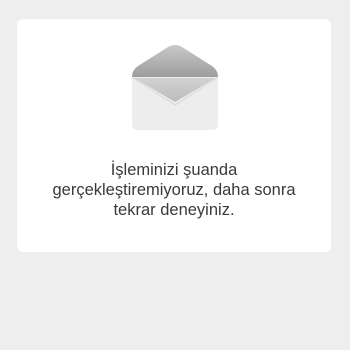 The width and height of the screenshot is (350, 350). Describe the element at coordinates (175, 88) in the screenshot. I see `envelope-icon` at that location.